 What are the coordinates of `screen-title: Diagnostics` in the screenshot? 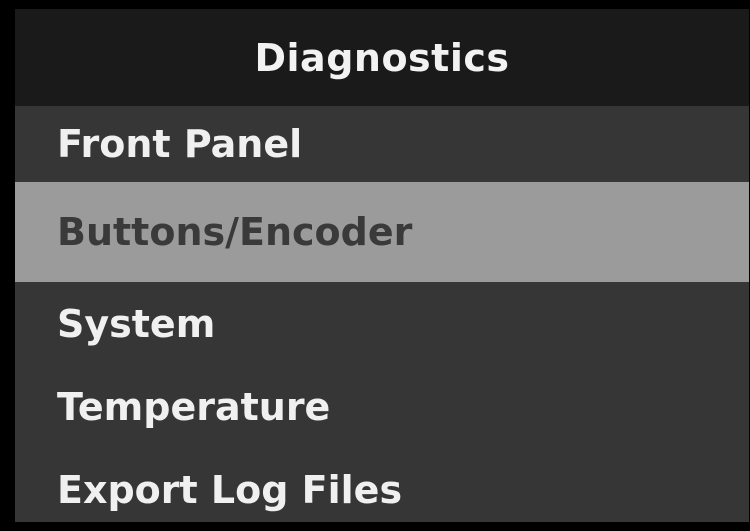 It's located at (382, 57).